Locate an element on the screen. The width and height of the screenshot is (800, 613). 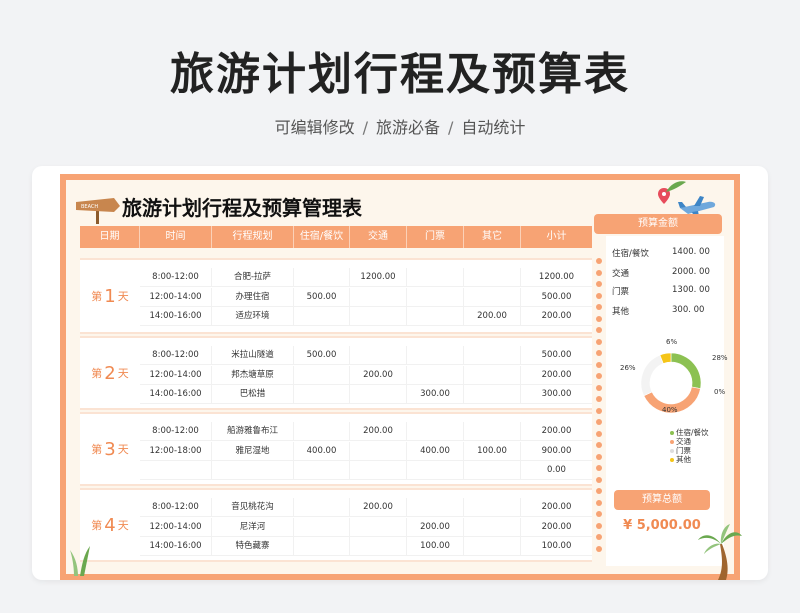
cell-ticket: 200.00 is located at coordinates (435, 527).